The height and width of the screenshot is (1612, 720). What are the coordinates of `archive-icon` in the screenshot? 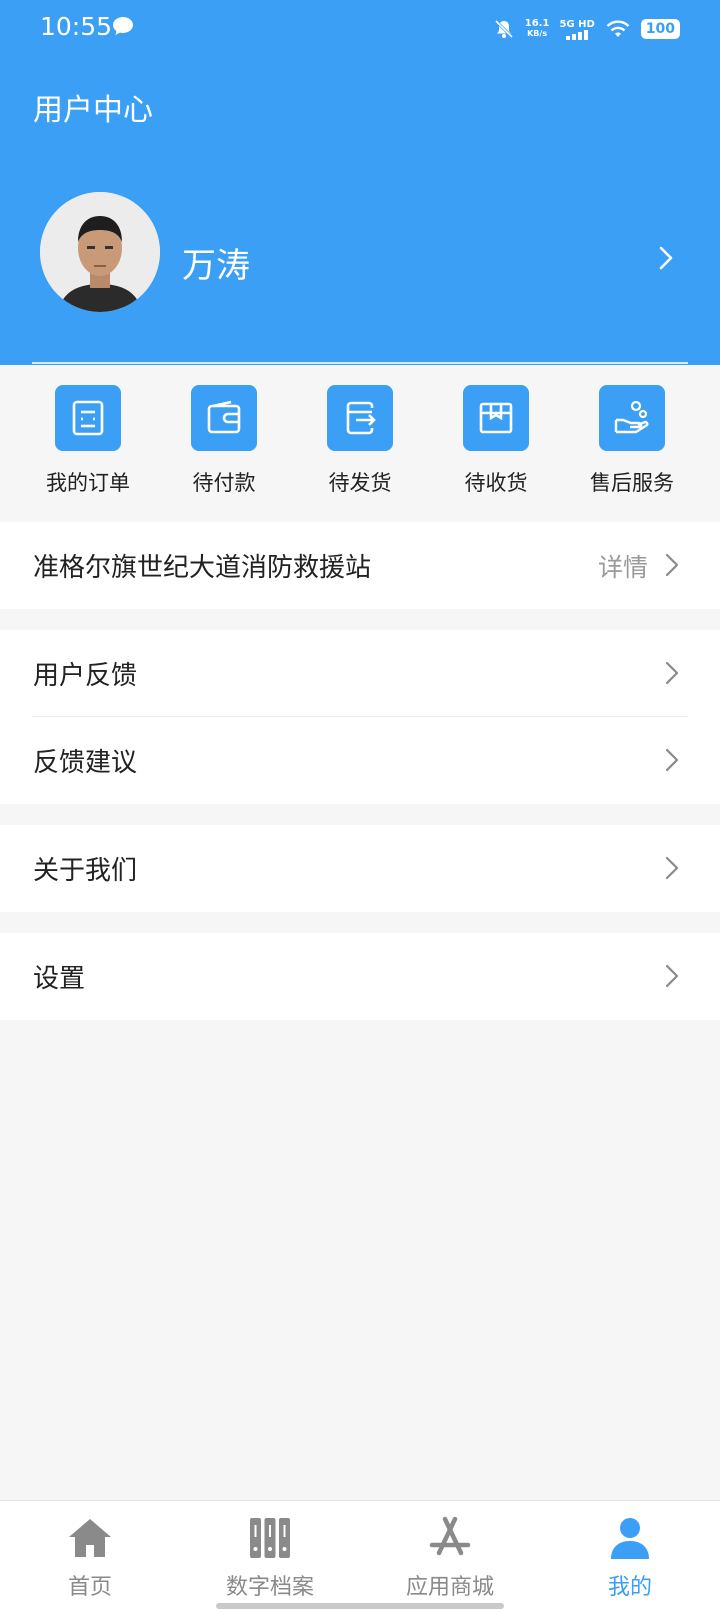 It's located at (270, 1538).